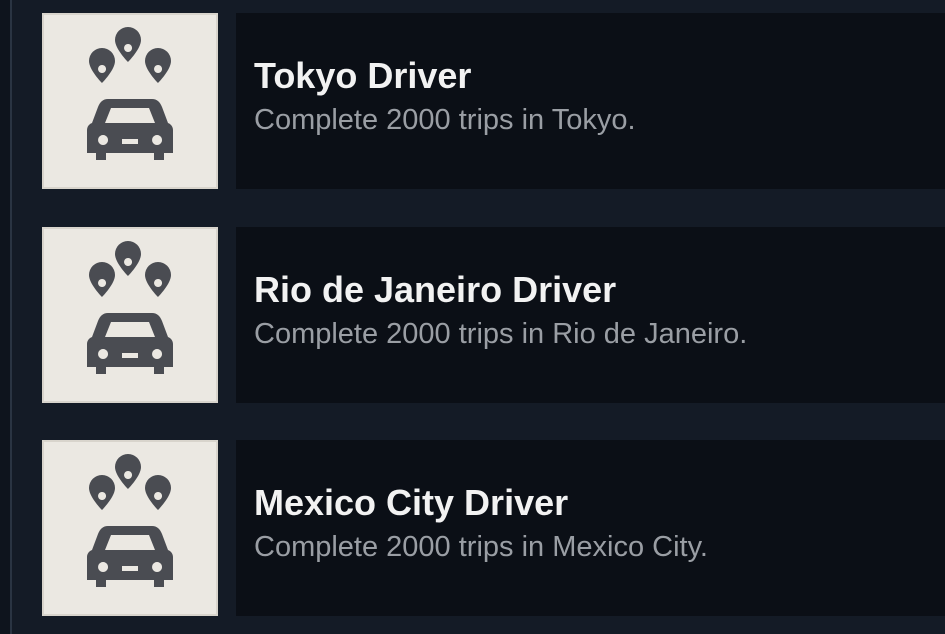 Image resolution: width=945 pixels, height=634 pixels. What do you see at coordinates (481, 547) in the screenshot?
I see `achievement-description: Complete 2000 trips in Mexico City.` at bounding box center [481, 547].